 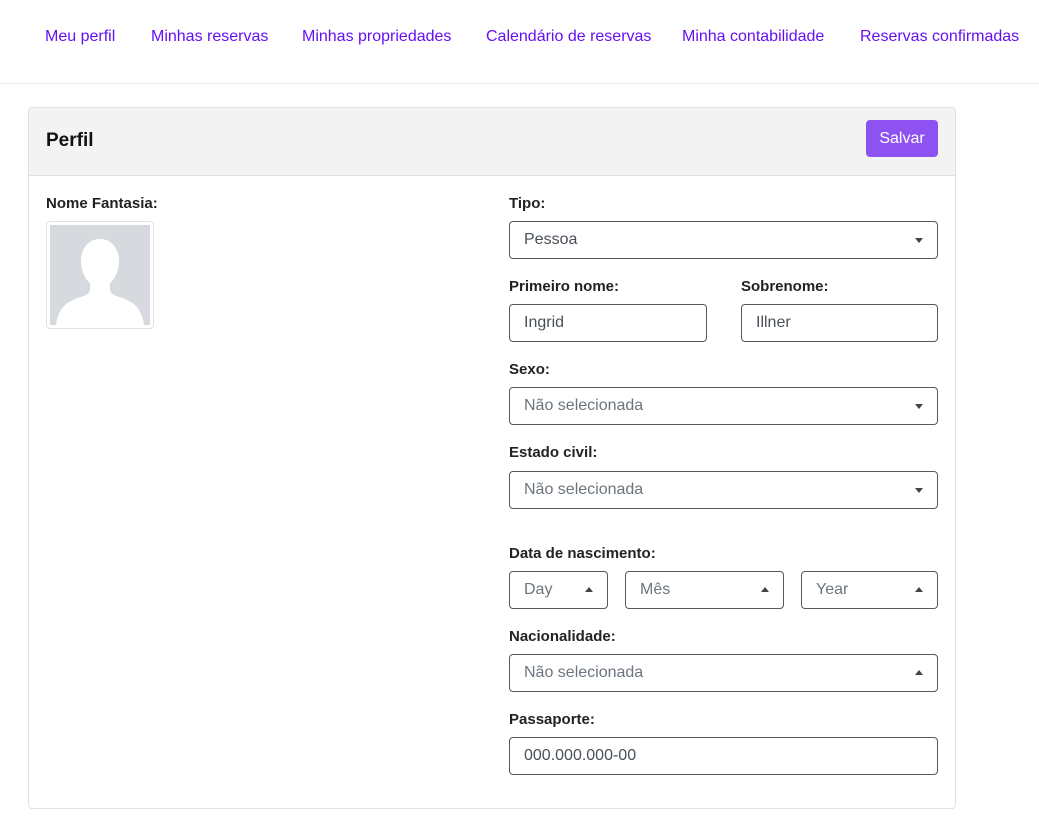 What do you see at coordinates (80, 37) in the screenshot?
I see `nav-meu-perfil: Meu perfil` at bounding box center [80, 37].